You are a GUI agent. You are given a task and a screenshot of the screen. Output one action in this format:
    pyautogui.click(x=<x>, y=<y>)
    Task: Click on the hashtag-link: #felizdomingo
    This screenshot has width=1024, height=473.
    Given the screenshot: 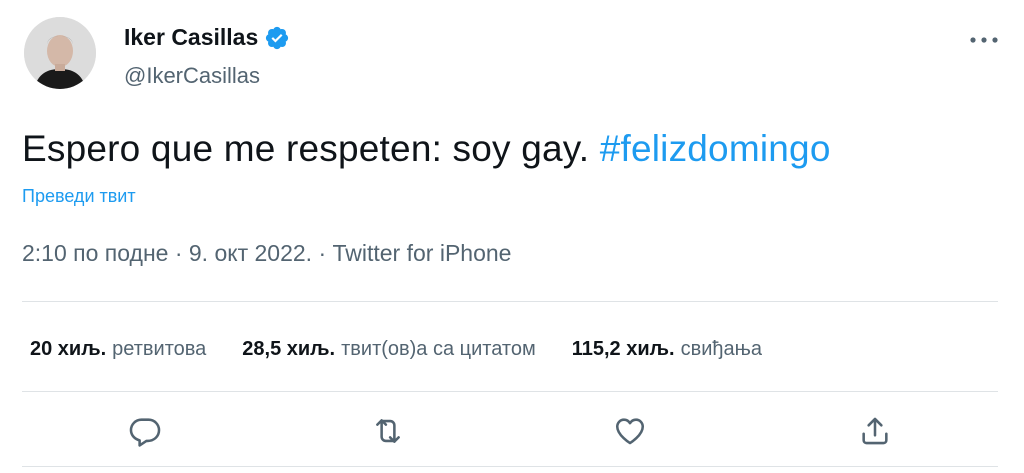 What is the action you would take?
    pyautogui.click(x=715, y=148)
    